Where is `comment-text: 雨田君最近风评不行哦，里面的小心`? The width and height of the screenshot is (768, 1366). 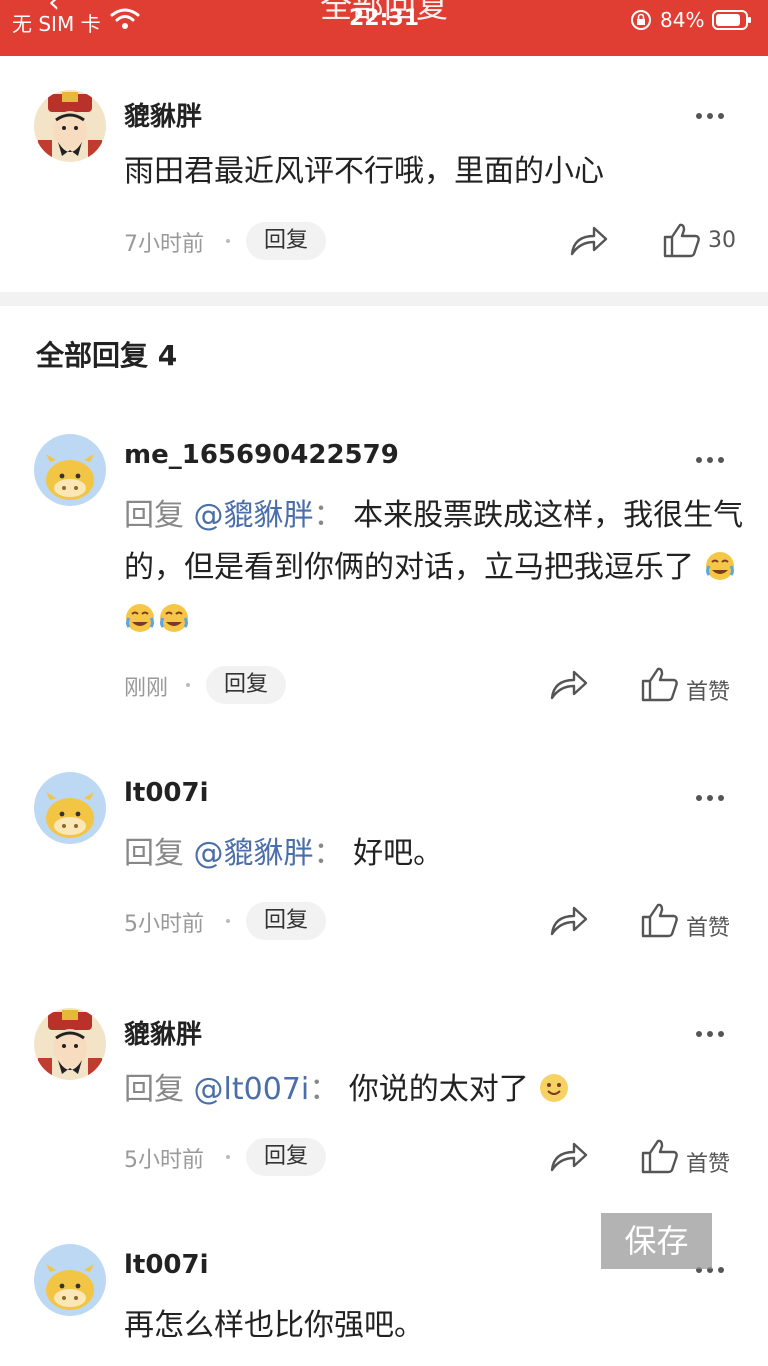
comment-text: 雨田君最近风评不行哦，里面的小心 is located at coordinates (364, 171).